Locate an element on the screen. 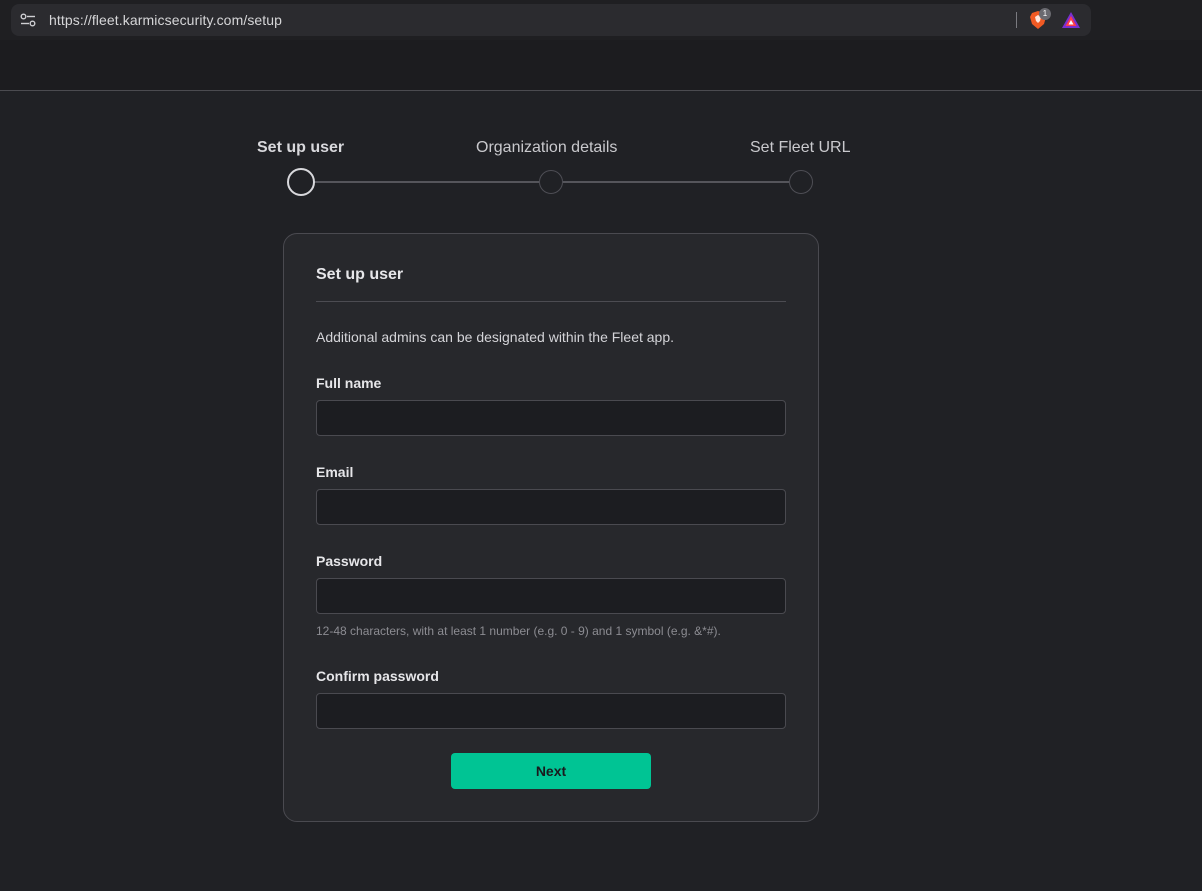  browser-toolbar: https://fleet.karmicsecurity.com/setup 1 is located at coordinates (601, 20).